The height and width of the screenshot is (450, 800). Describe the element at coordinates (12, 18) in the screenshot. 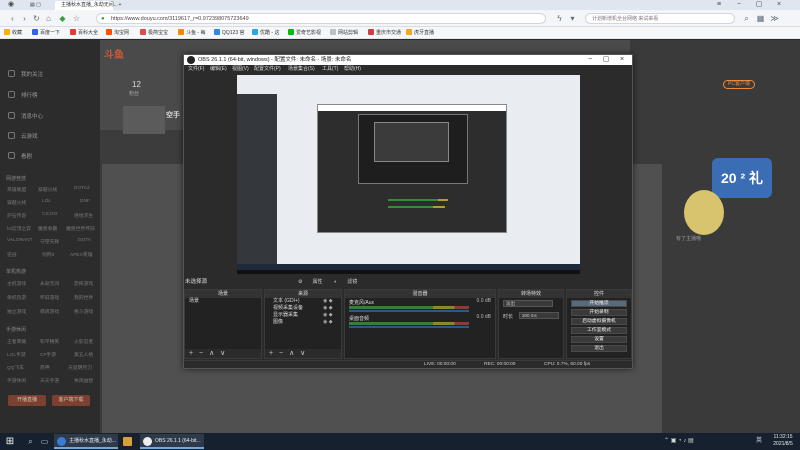

I see `back-icon: ‹` at that location.